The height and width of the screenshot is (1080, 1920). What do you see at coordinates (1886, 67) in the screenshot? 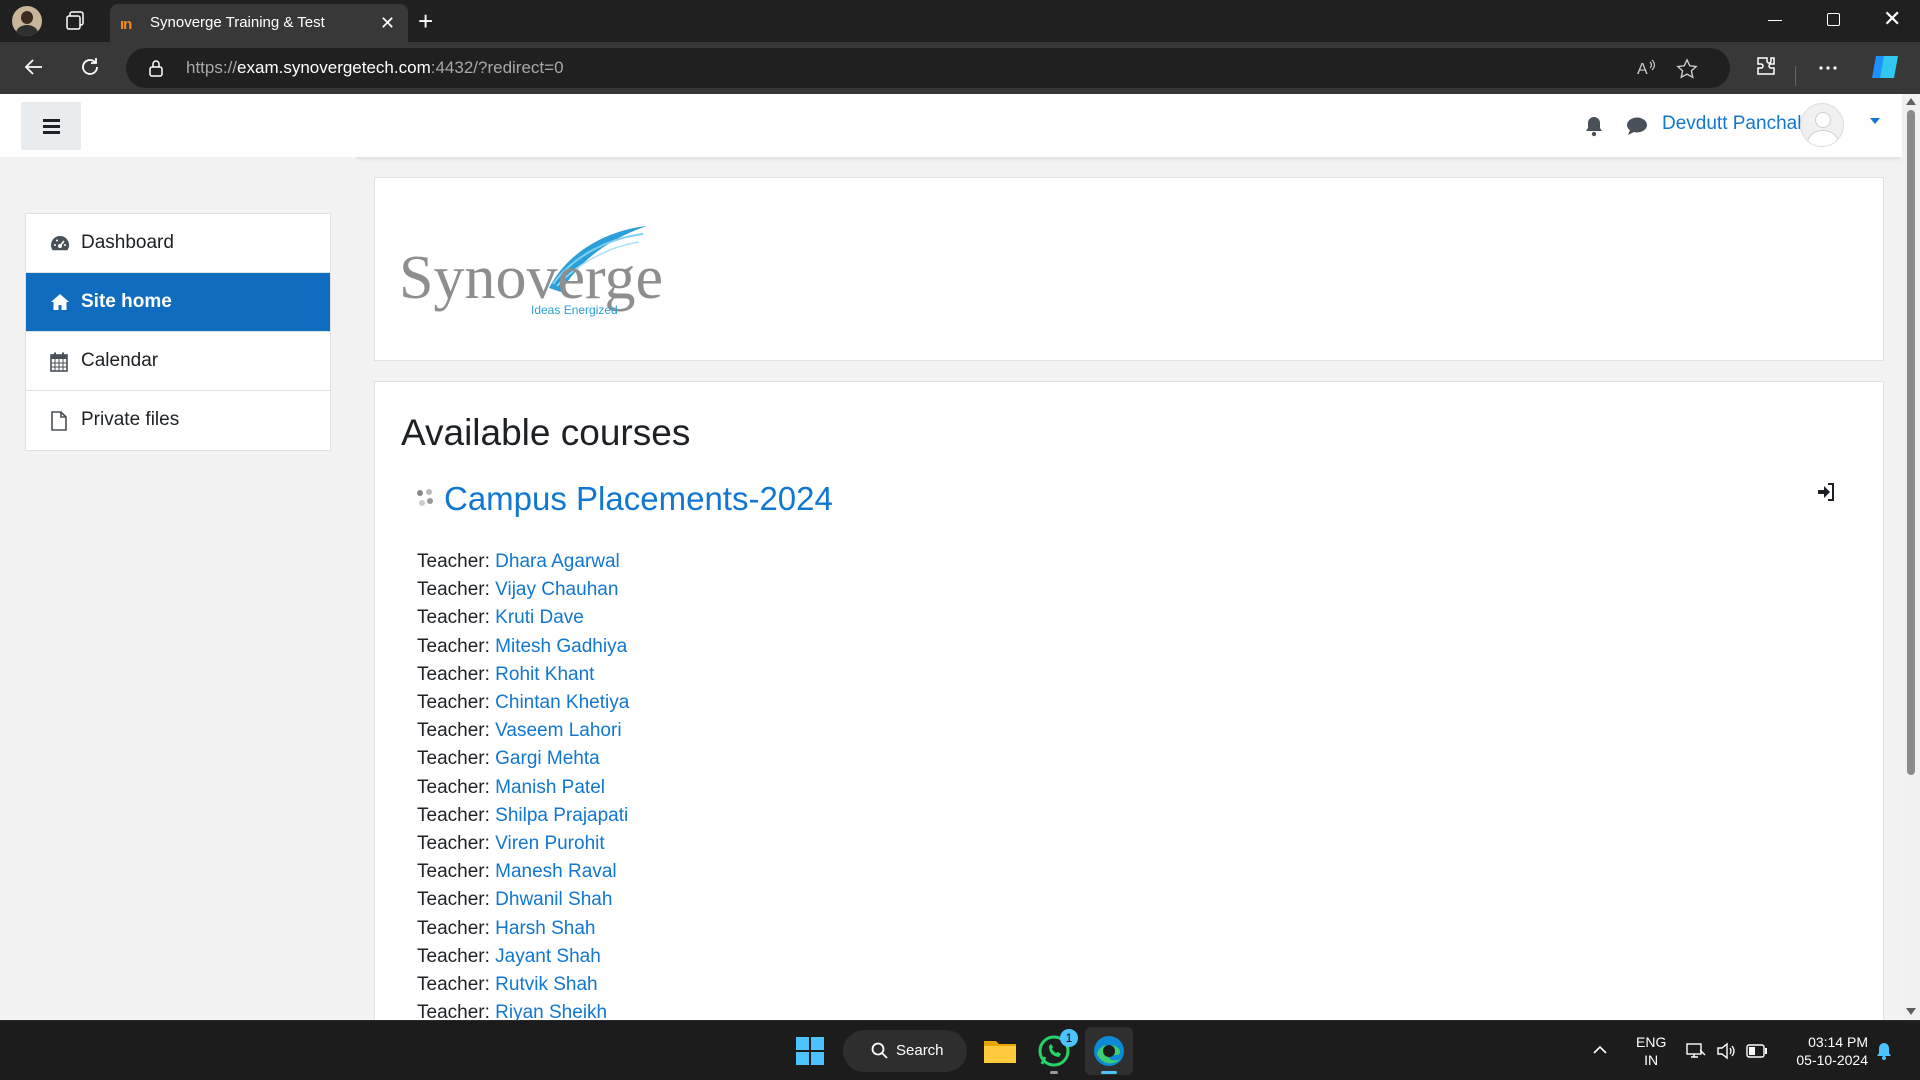
I see `copilot-icon` at bounding box center [1886, 67].